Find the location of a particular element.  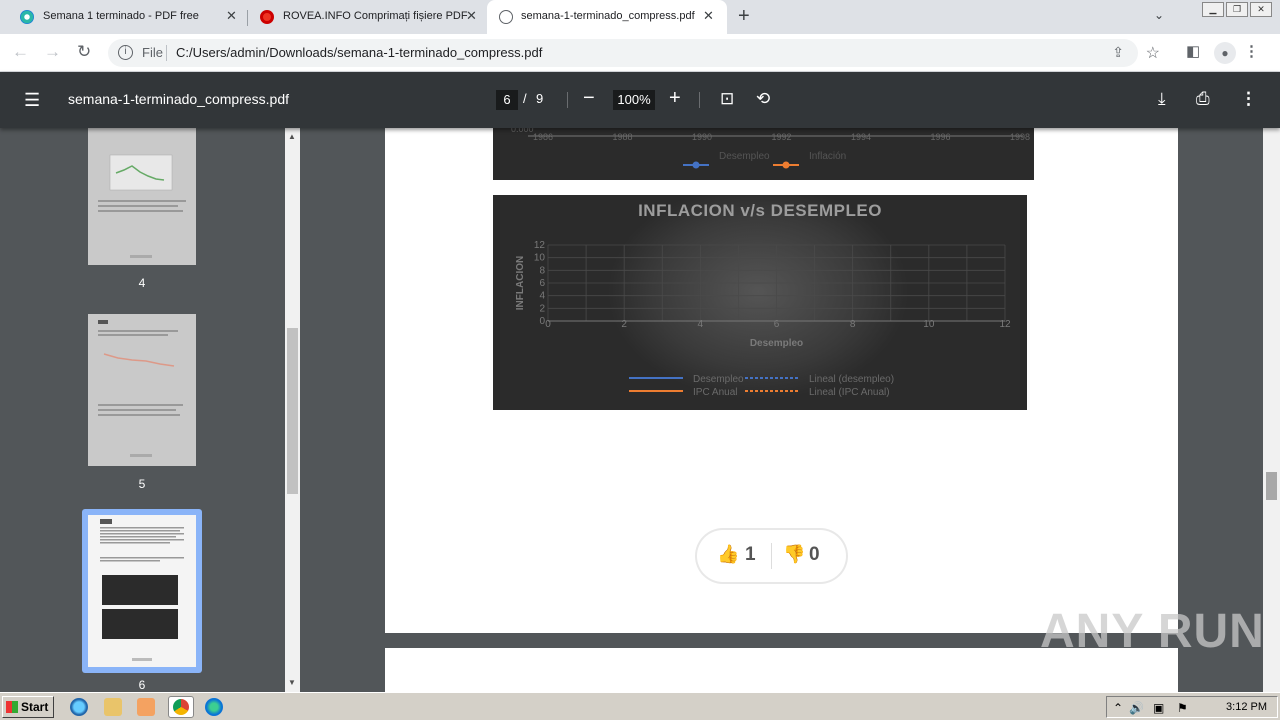

start-button: Start is located at coordinates (28, 707).